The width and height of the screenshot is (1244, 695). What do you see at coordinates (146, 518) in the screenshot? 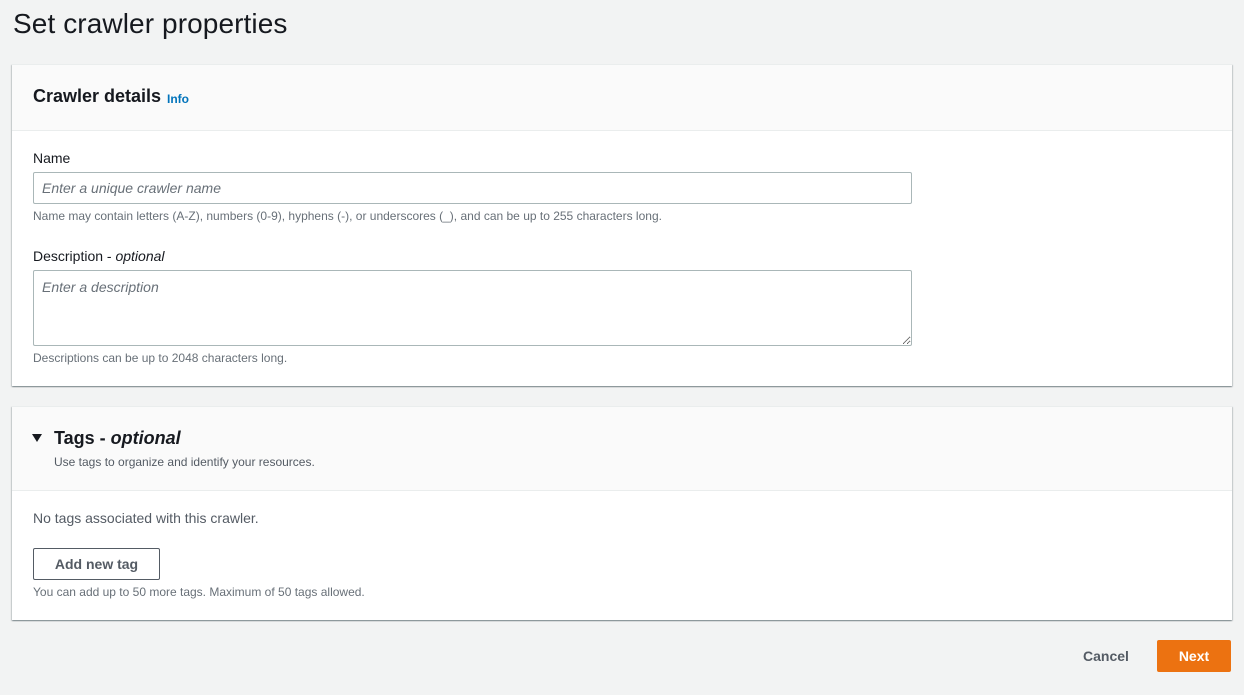
I see `no-tags-text: No tags associated with this crawler.` at bounding box center [146, 518].